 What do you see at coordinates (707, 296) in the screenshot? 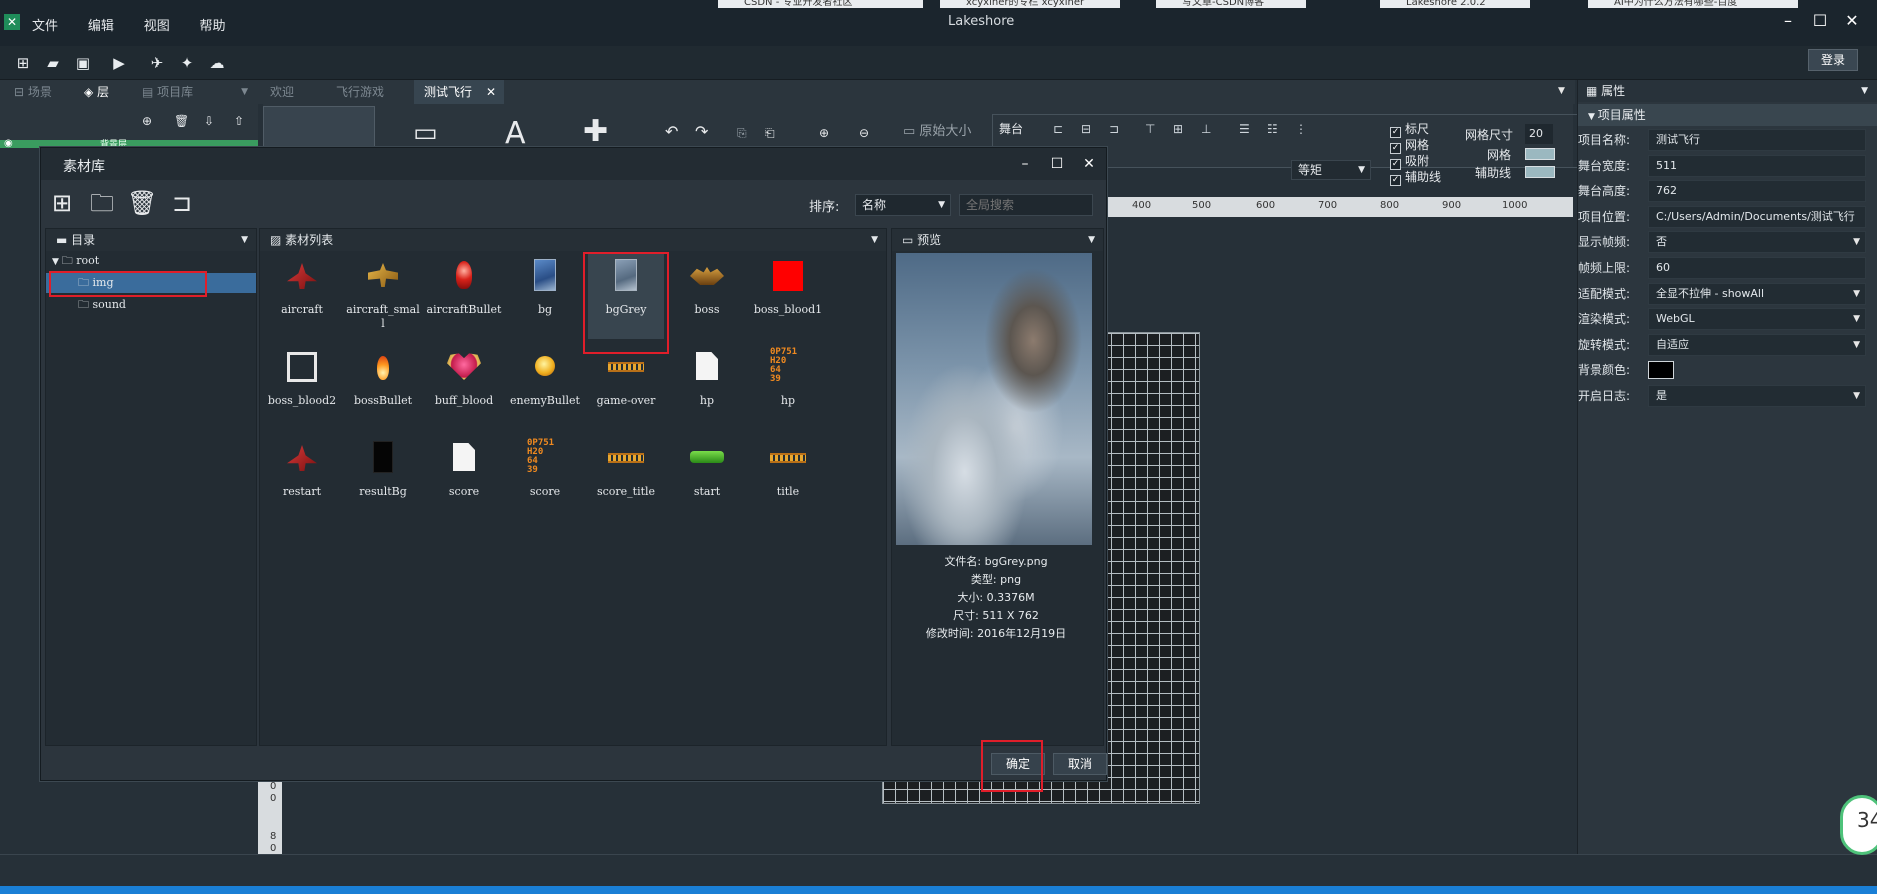
I see `asset-item: boss` at bounding box center [707, 296].